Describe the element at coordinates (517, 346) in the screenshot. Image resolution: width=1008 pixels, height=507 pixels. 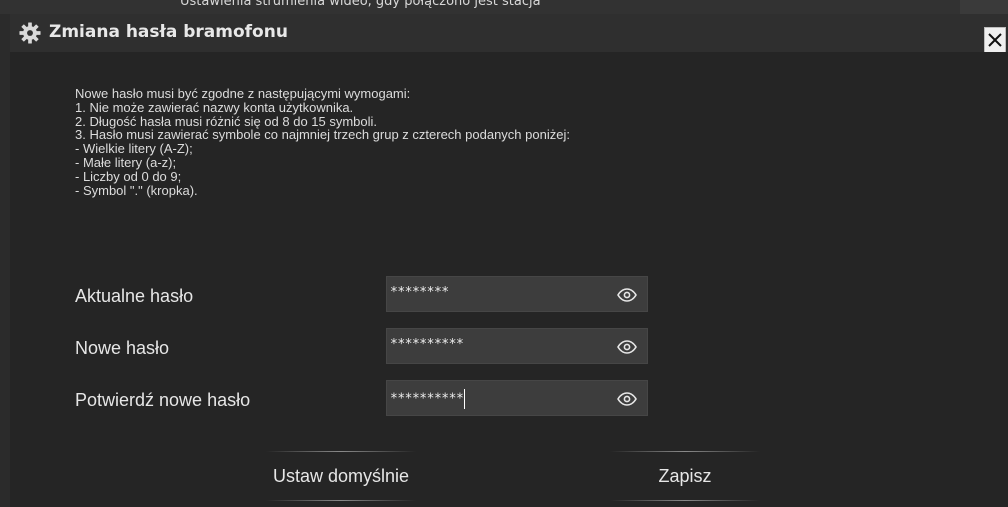
I see `new-password-field: **********` at that location.